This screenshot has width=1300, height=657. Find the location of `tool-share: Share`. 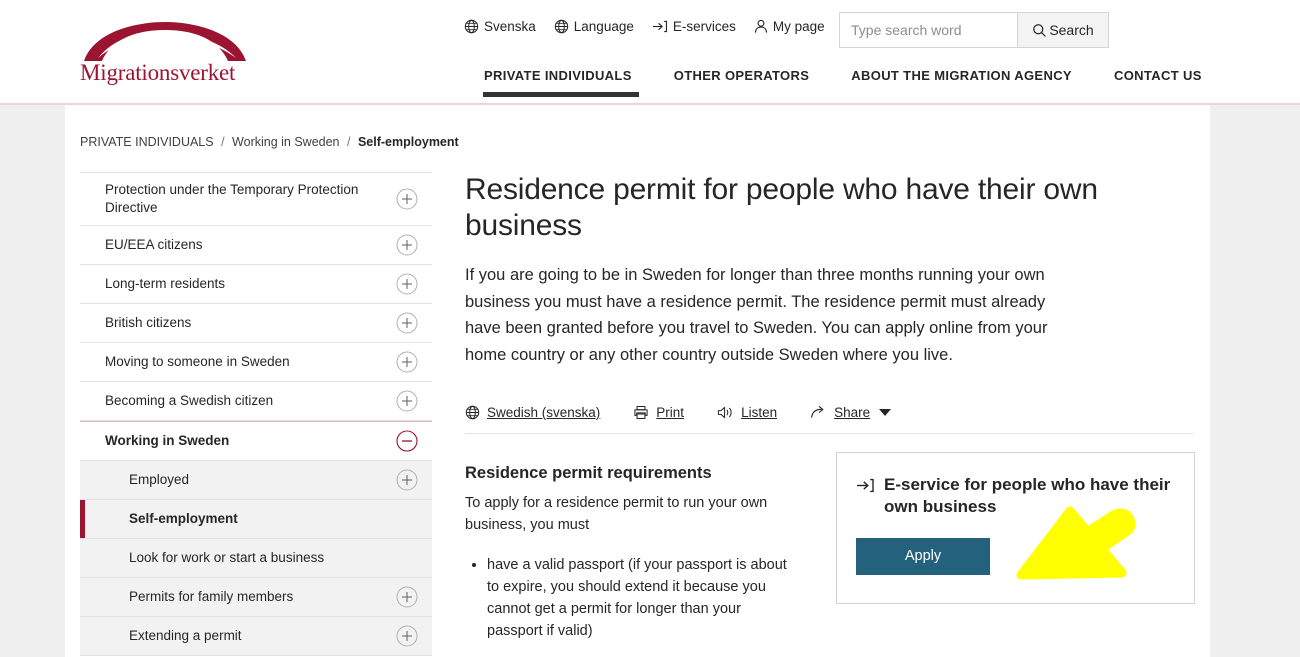

tool-share: Share is located at coordinates (851, 412).